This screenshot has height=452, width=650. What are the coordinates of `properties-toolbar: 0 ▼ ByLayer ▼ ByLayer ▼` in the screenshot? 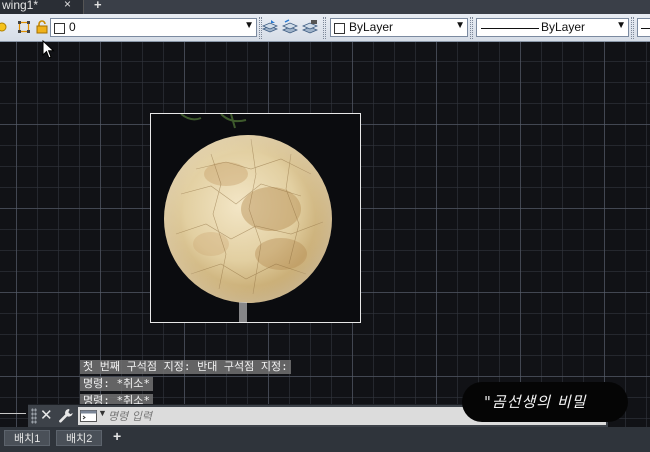 It's located at (325, 28).